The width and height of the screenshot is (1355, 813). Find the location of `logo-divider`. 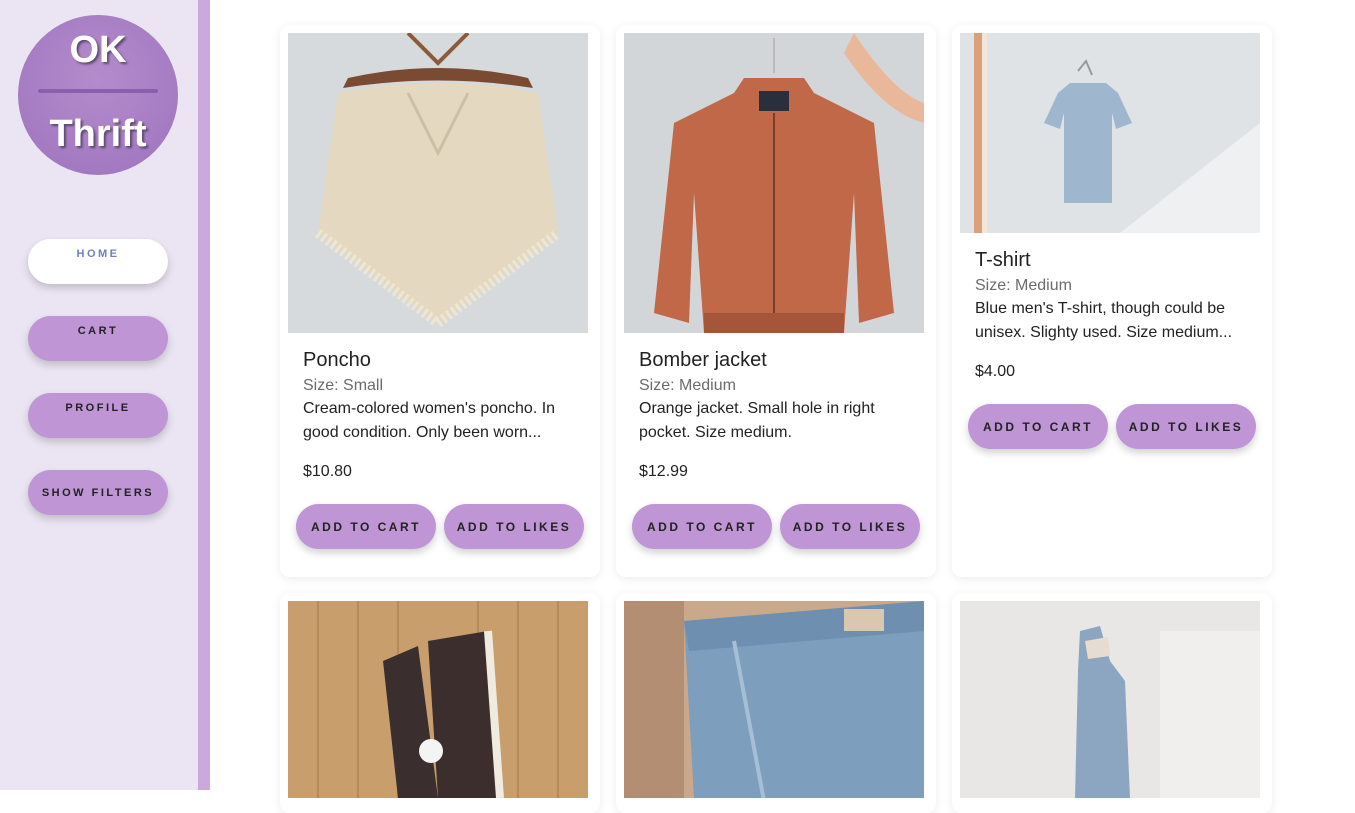

logo-divider is located at coordinates (98, 91).